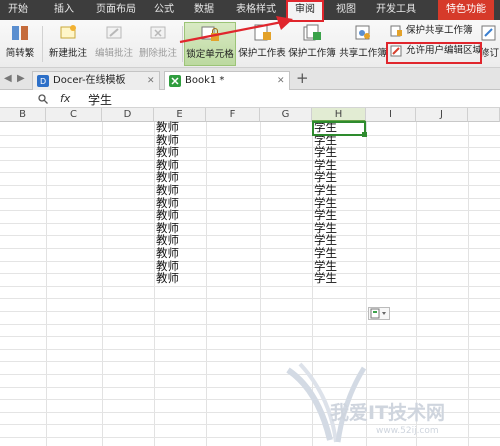 The width and height of the screenshot is (500, 446). What do you see at coordinates (362, 32) in the screenshot?
I see `share-workbook-icon` at bounding box center [362, 32].